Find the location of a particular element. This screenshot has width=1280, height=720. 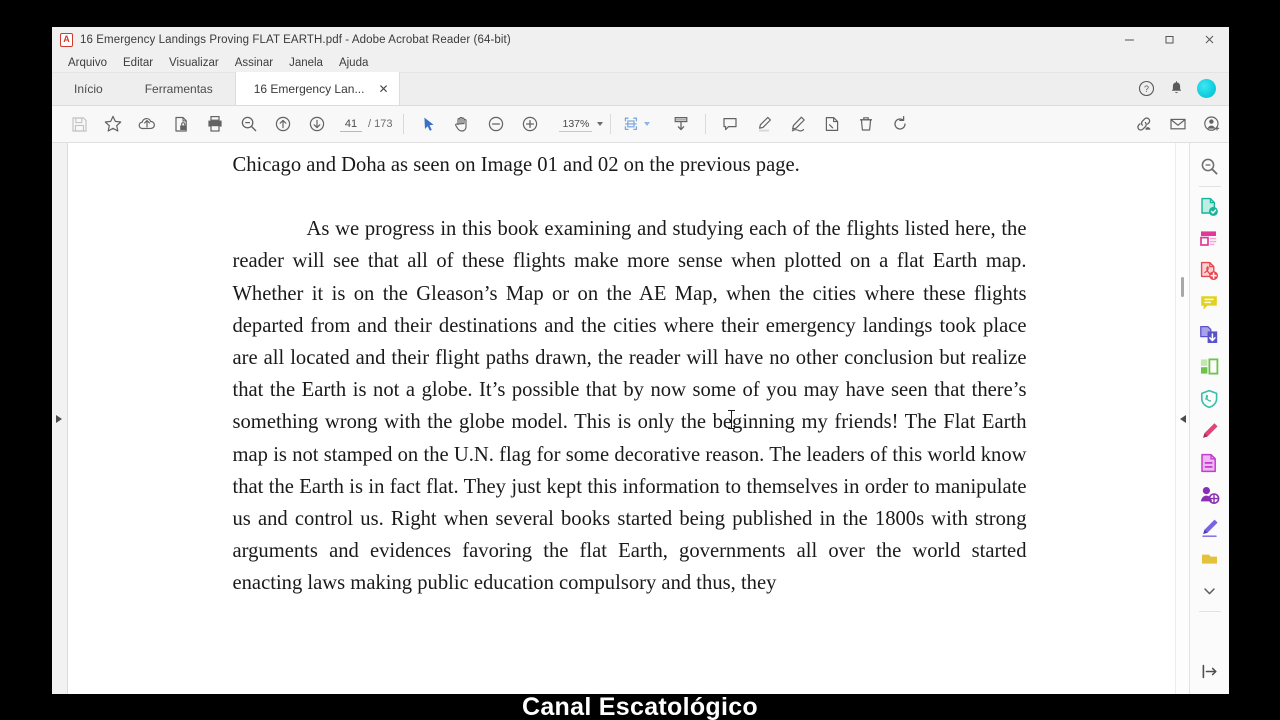

zoom-out-icon is located at coordinates (496, 124).